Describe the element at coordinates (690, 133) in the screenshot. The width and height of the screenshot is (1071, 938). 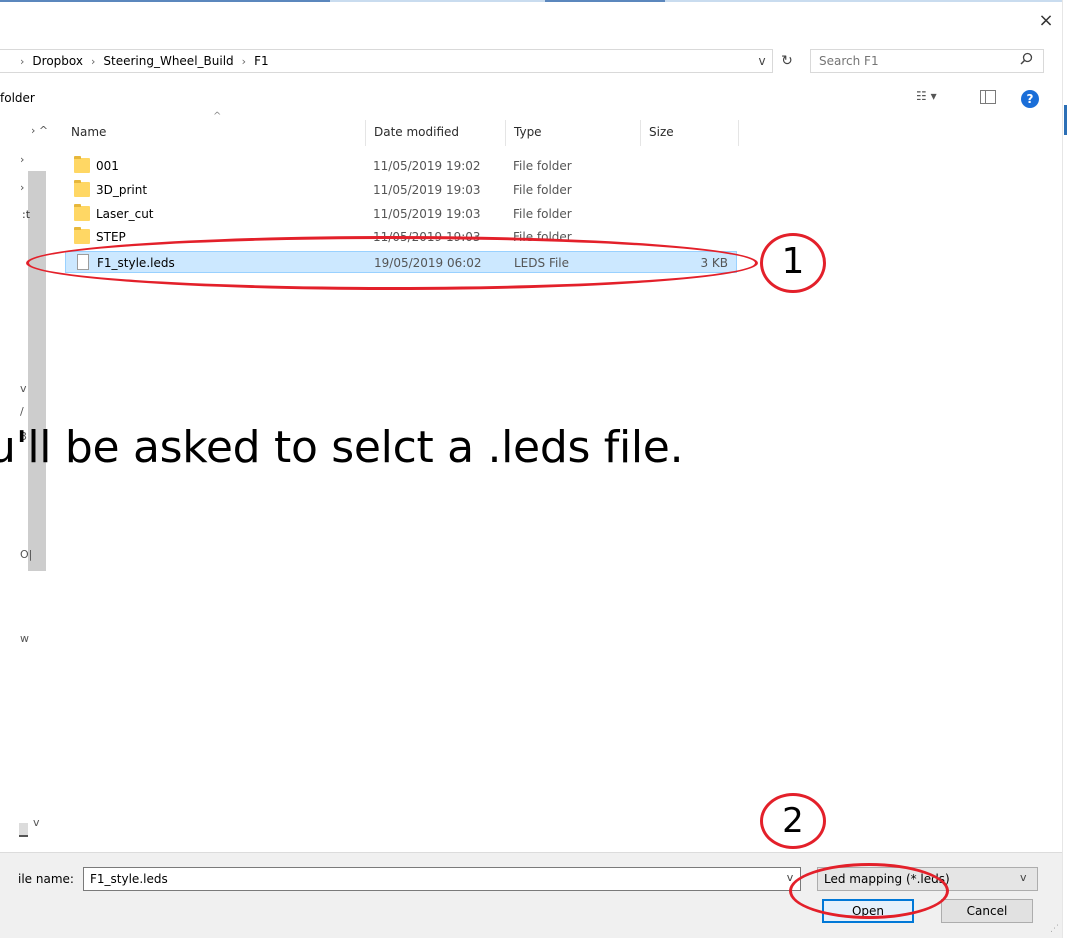
I see `column-header-size: Size` at that location.